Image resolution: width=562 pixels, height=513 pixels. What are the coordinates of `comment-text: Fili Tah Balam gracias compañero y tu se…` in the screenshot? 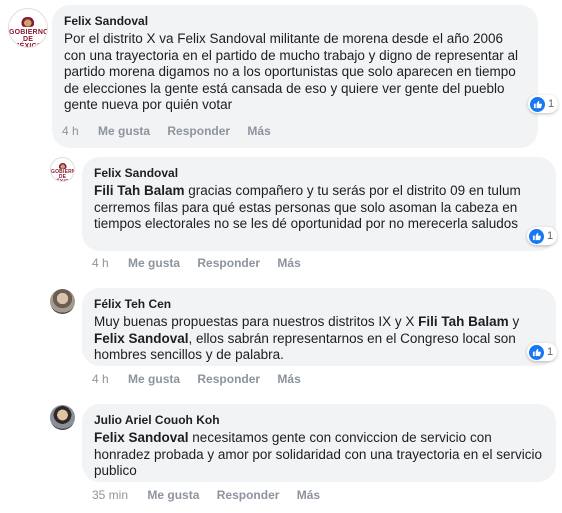 It's located at (307, 207).